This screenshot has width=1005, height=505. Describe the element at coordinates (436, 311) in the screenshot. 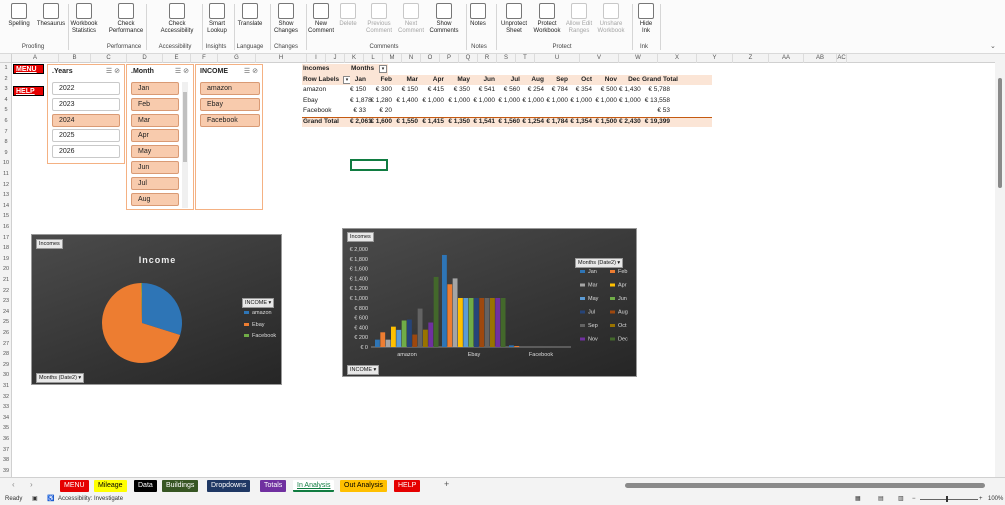

I see `bar-amazon-dec` at that location.